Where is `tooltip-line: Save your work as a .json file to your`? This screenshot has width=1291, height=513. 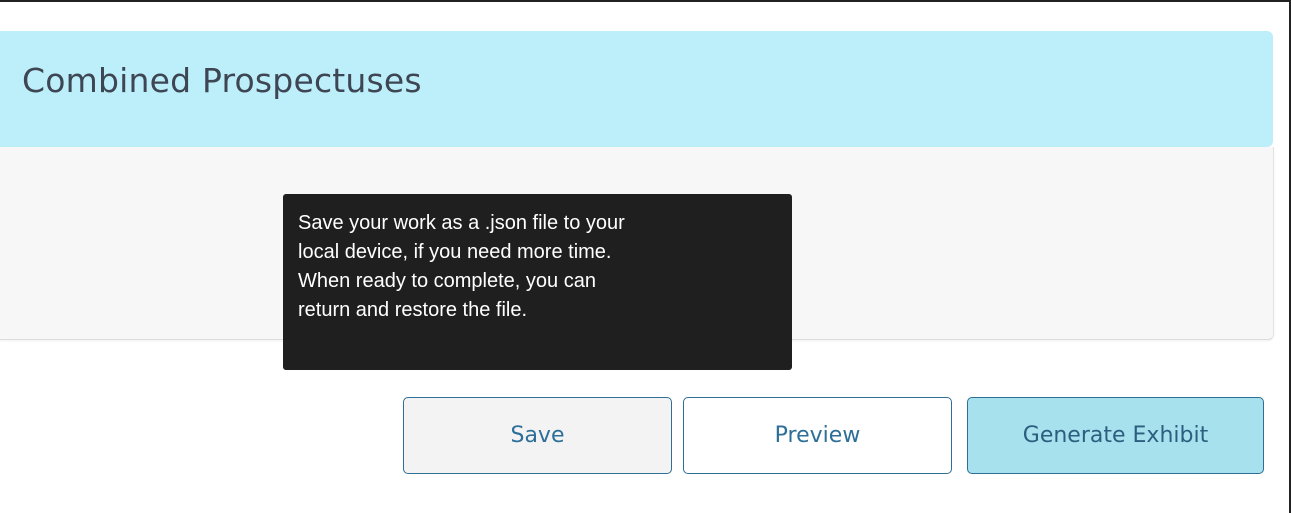 tooltip-line: Save your work as a .json file to your is located at coordinates (461, 223).